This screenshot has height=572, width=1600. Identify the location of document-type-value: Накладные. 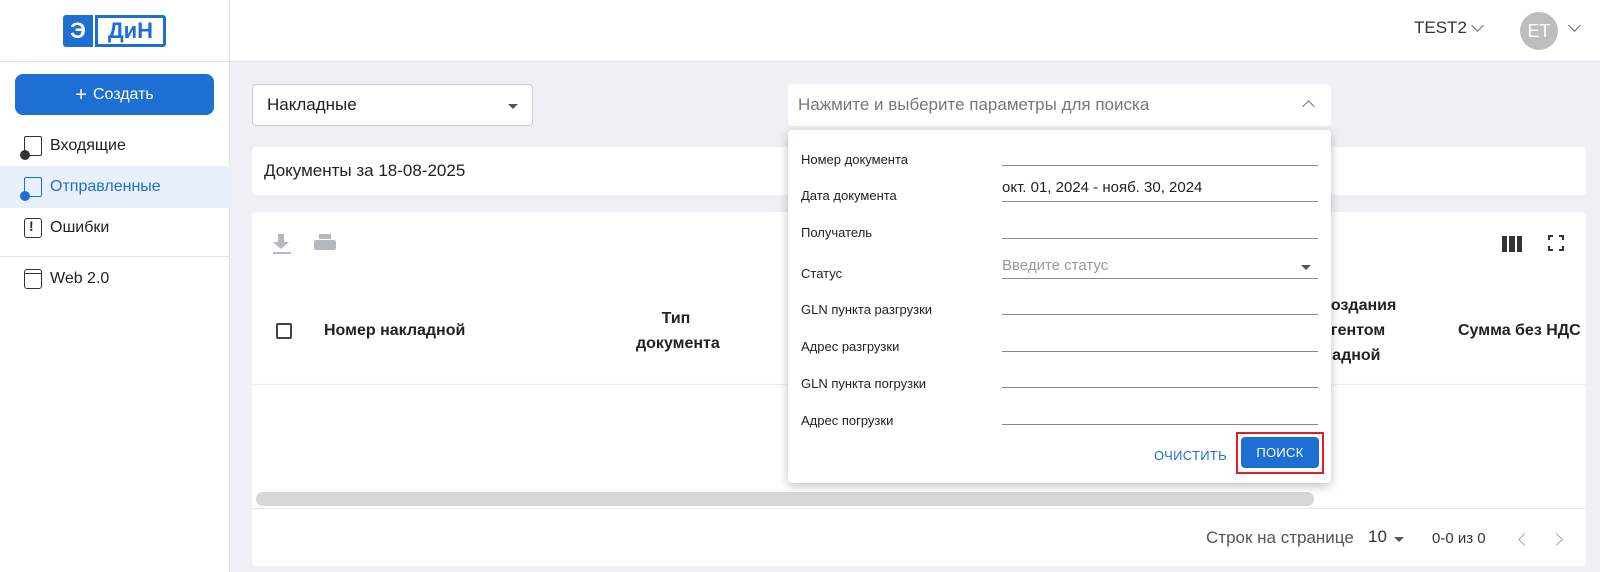
(312, 104).